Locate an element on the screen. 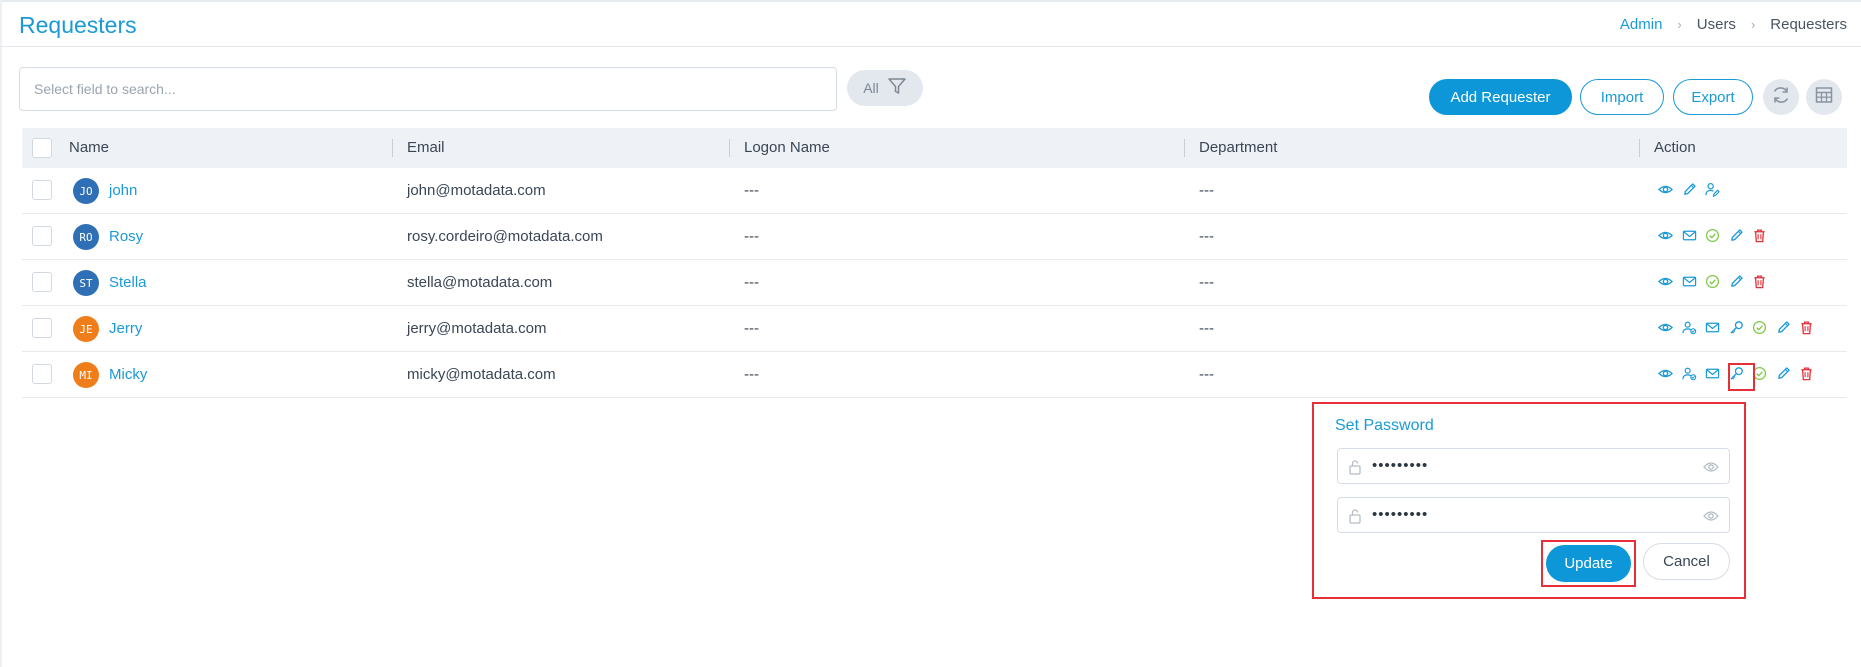  filter-label: All is located at coordinates (871, 88).